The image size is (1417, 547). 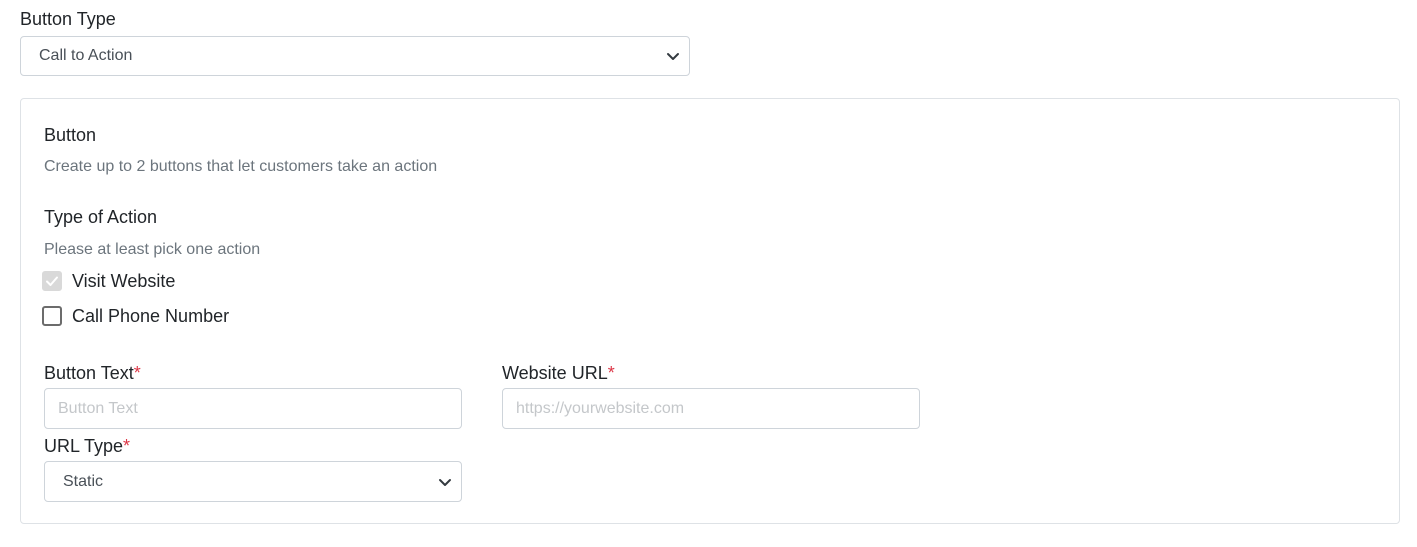 I want to click on website-url-label: Website URL*, so click(x=558, y=373).